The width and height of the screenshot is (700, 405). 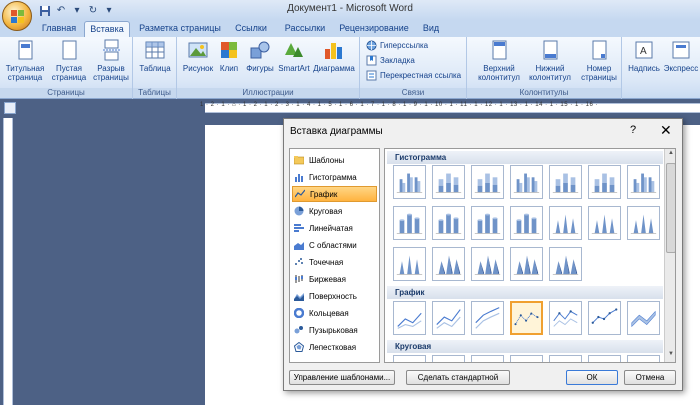 What do you see at coordinates (666, 130) in the screenshot?
I see `close-button: ✕` at bounding box center [666, 130].